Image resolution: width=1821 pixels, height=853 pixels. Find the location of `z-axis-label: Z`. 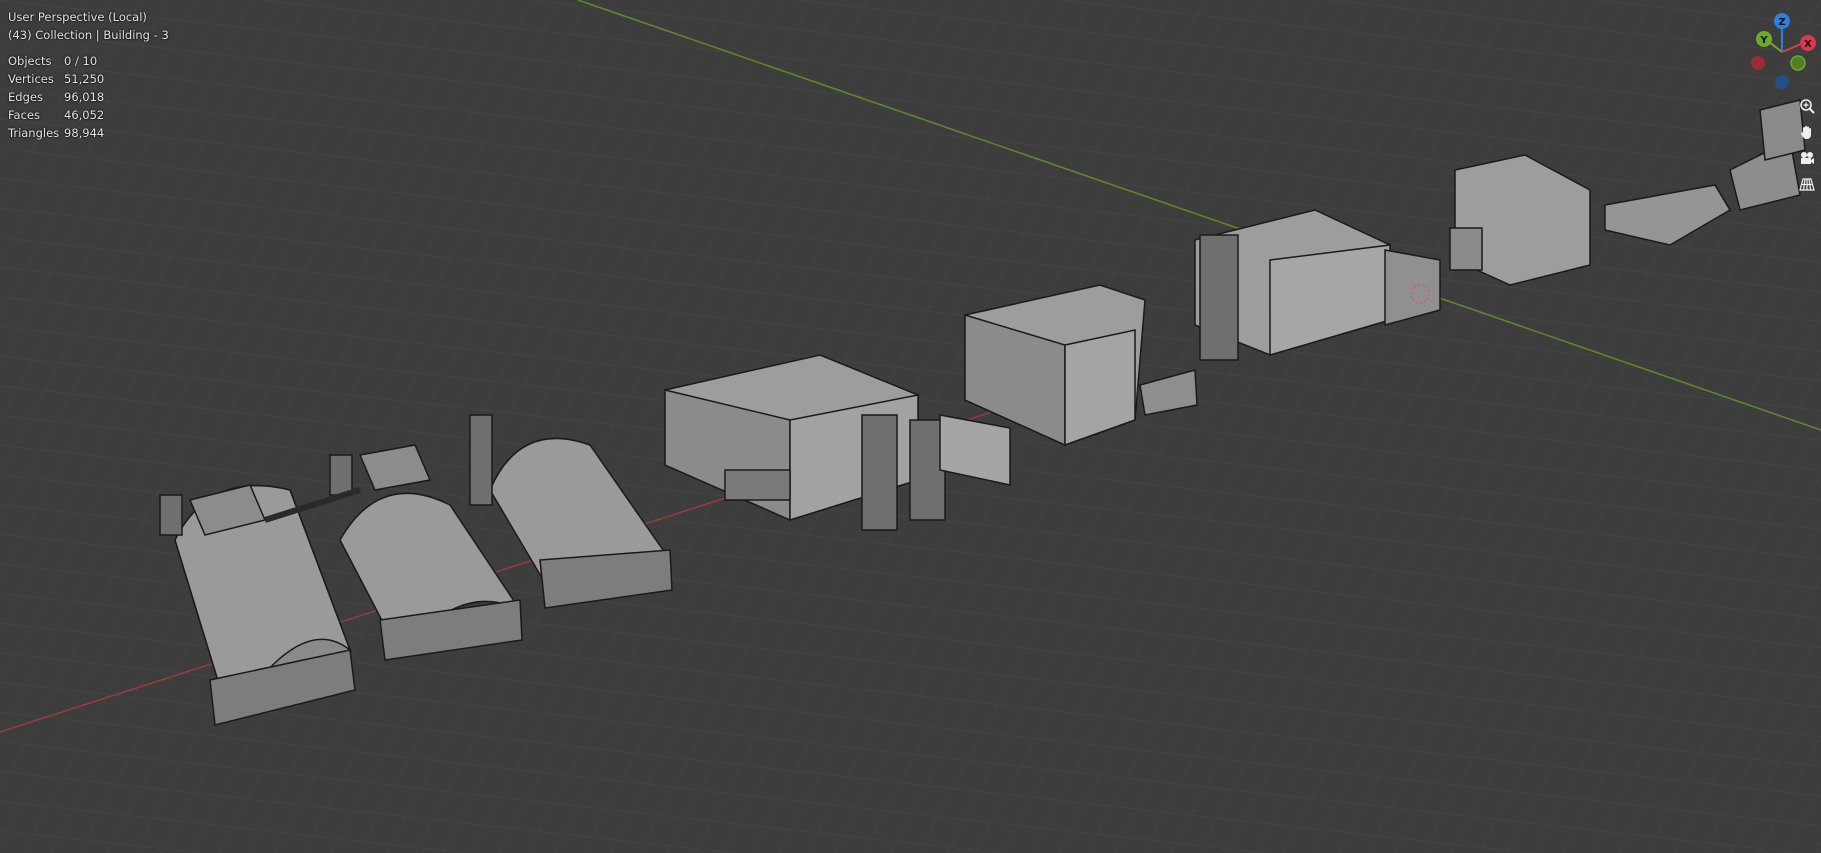

z-axis-label: Z is located at coordinates (1781, 22).